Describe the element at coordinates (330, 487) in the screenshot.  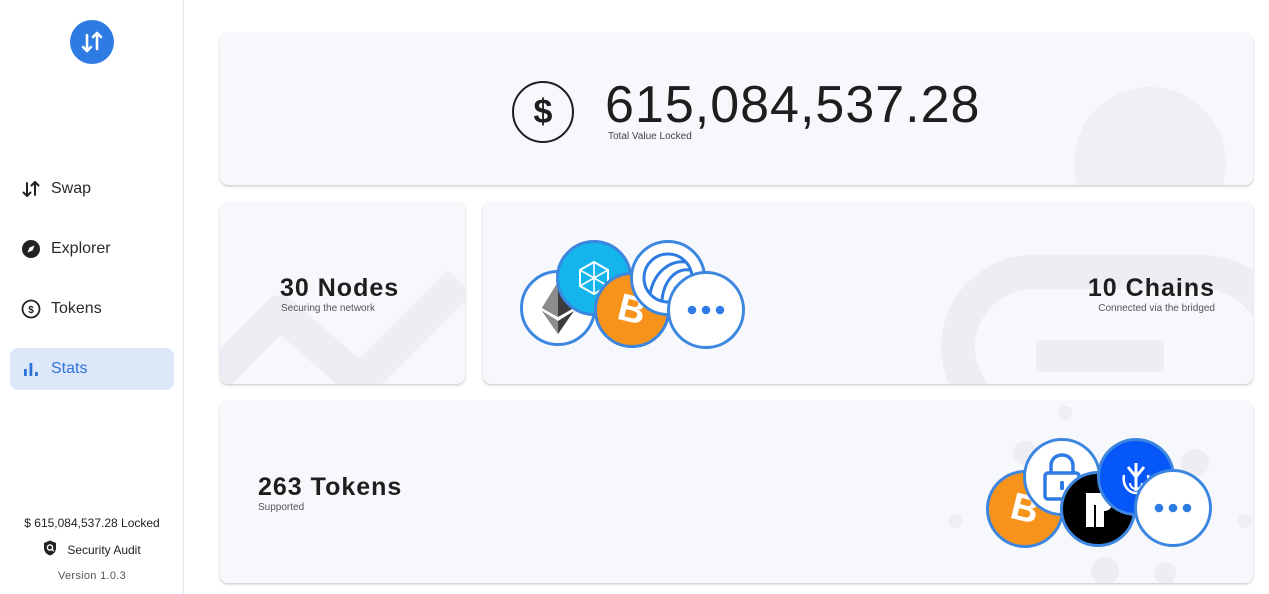
I see `tokens-count: 263 Tokens` at that location.